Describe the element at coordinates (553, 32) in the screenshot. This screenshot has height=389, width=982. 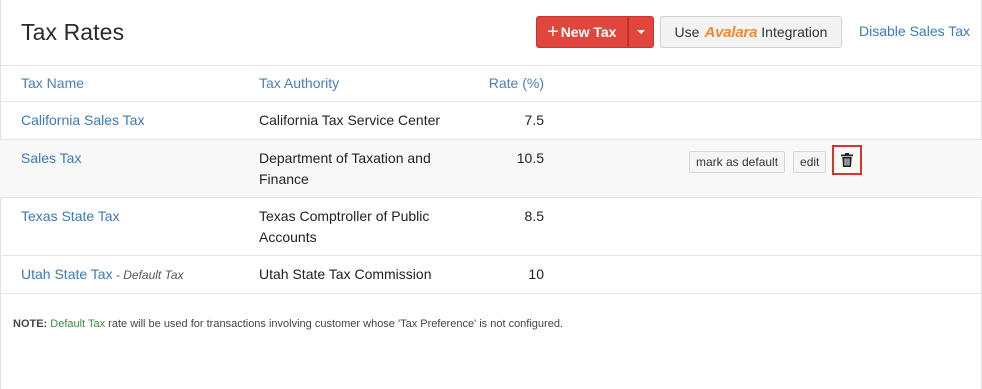
I see `plus-icon: +` at that location.